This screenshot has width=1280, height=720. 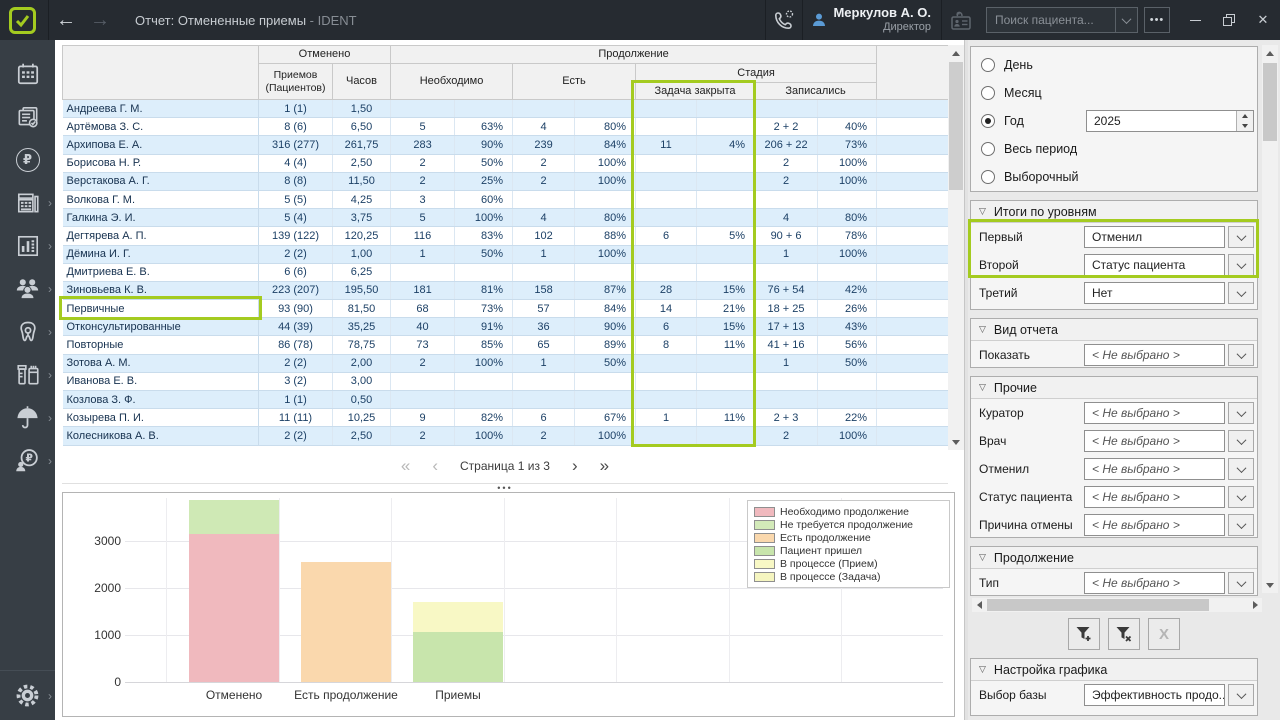 I want to click on column-header-continuation: Продолжение, so click(x=634, y=54).